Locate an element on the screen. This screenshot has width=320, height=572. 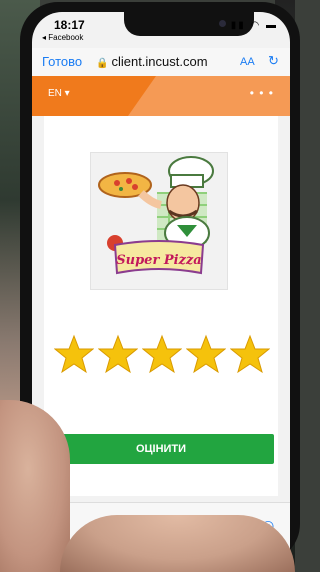
pizza-chef-illustration: Super Pizza is located at coordinates (159, 221).